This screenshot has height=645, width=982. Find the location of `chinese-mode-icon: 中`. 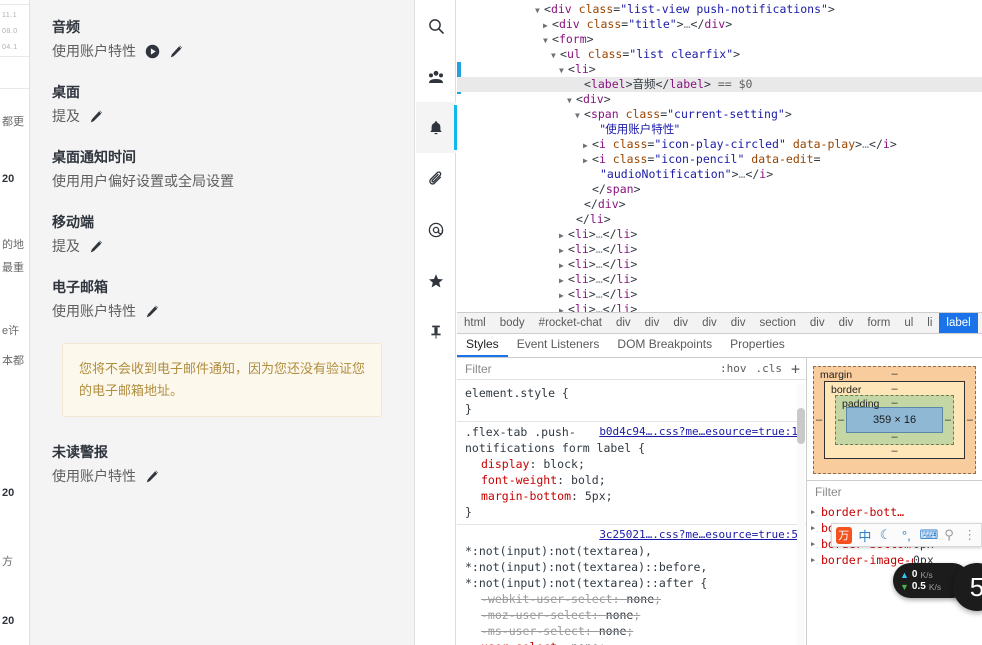

chinese-mode-icon: 中 is located at coordinates (865, 535).